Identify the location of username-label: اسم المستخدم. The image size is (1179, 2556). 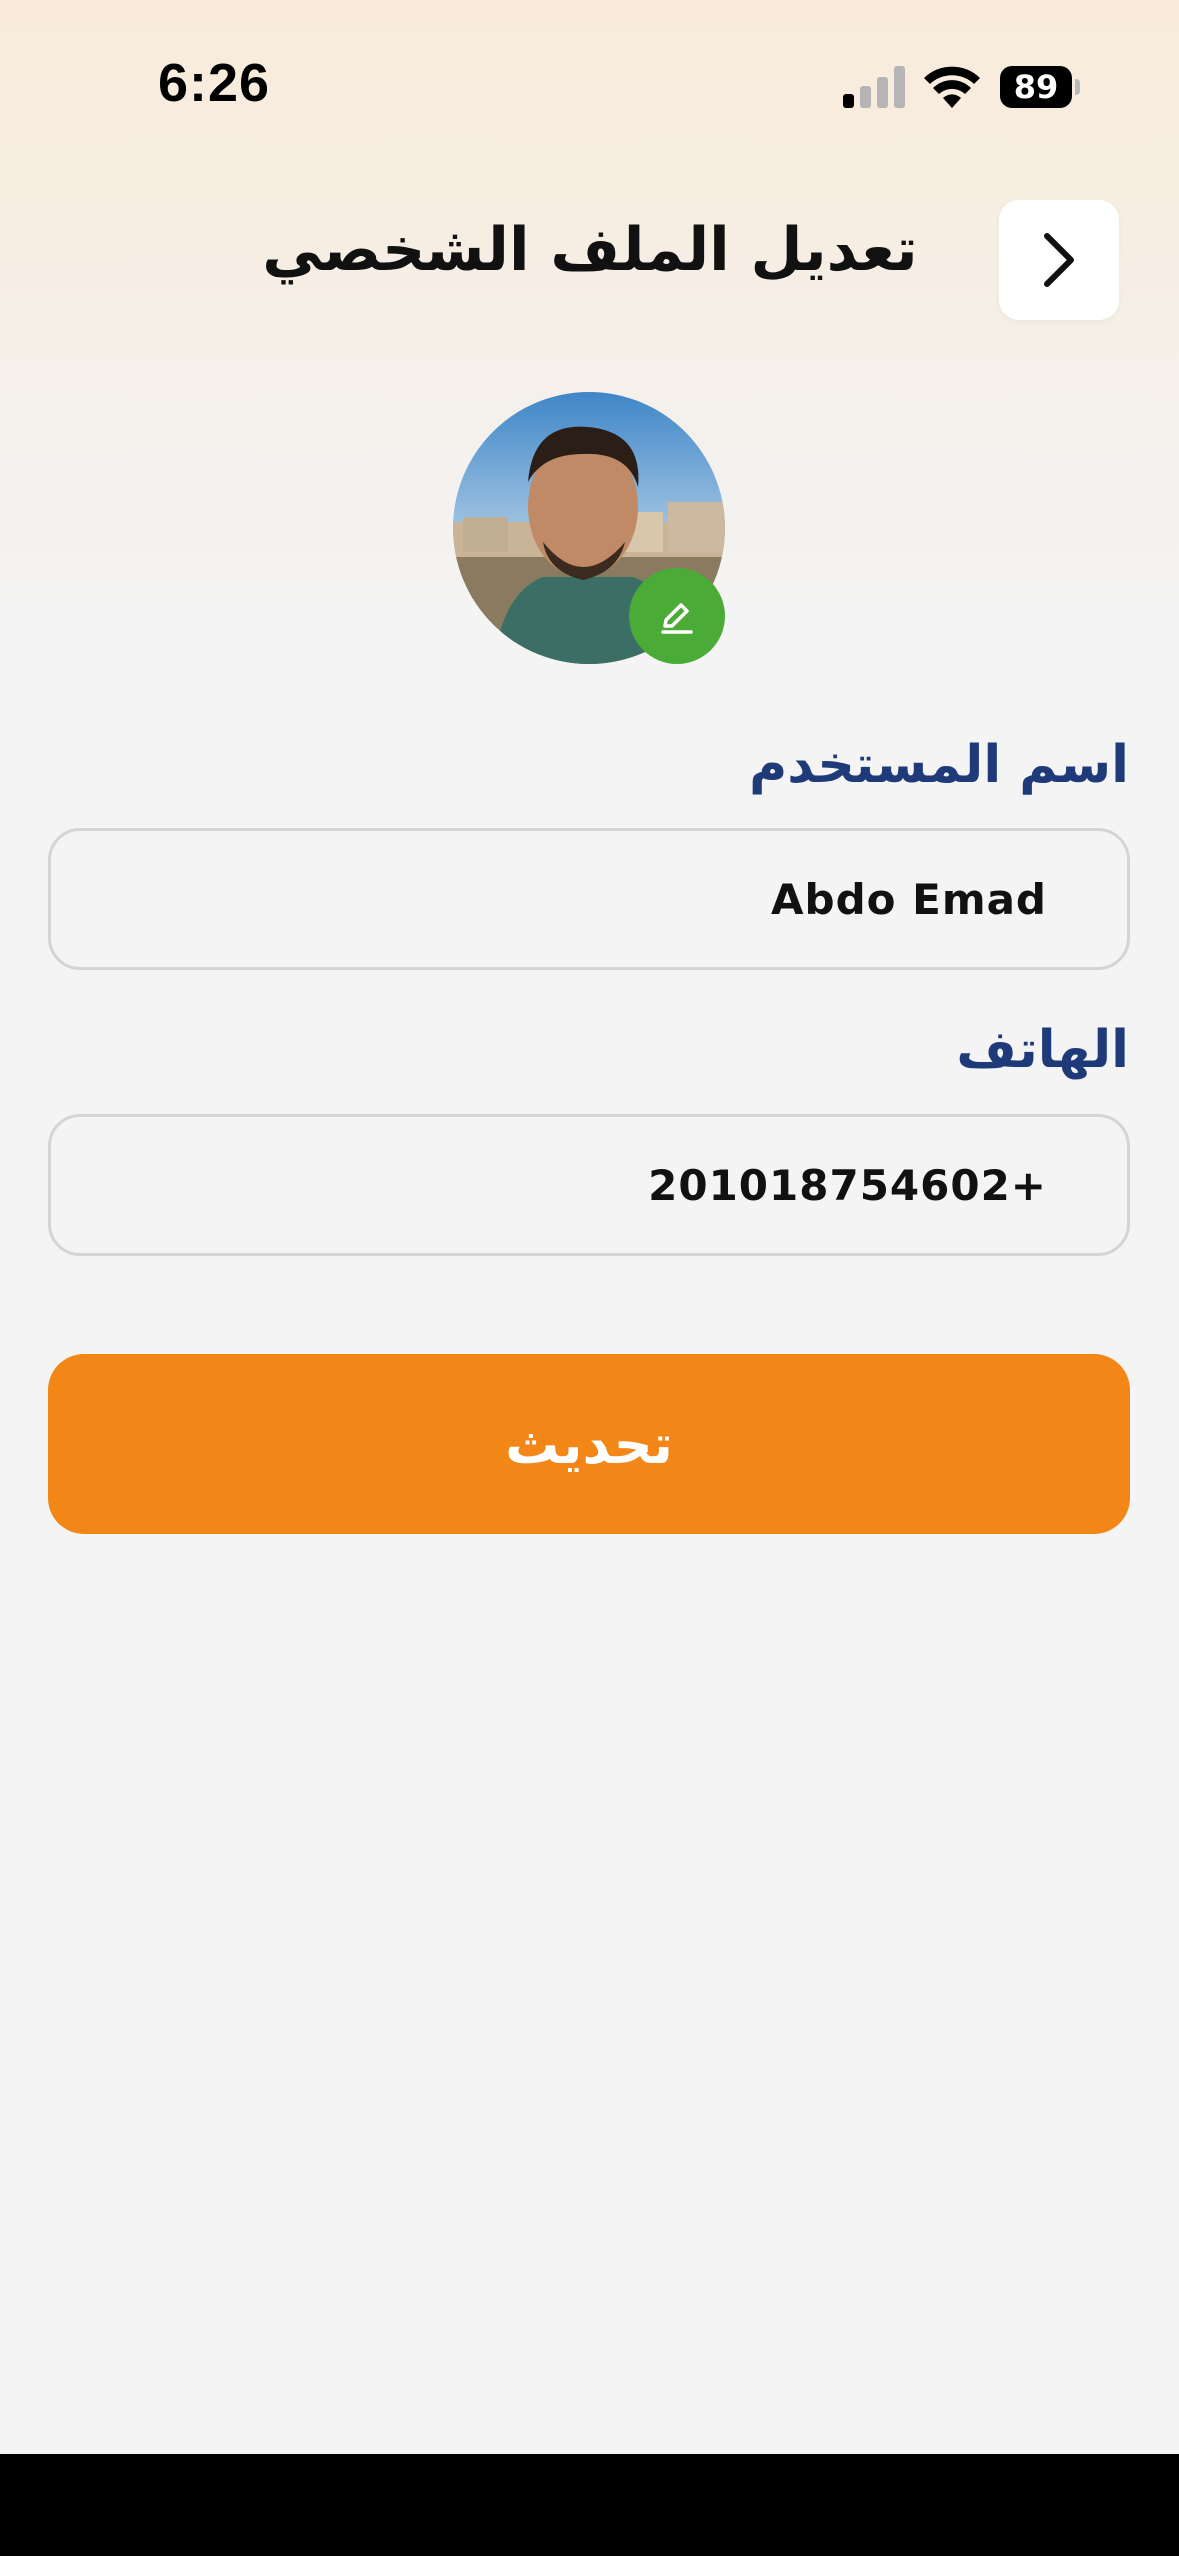
(939, 765).